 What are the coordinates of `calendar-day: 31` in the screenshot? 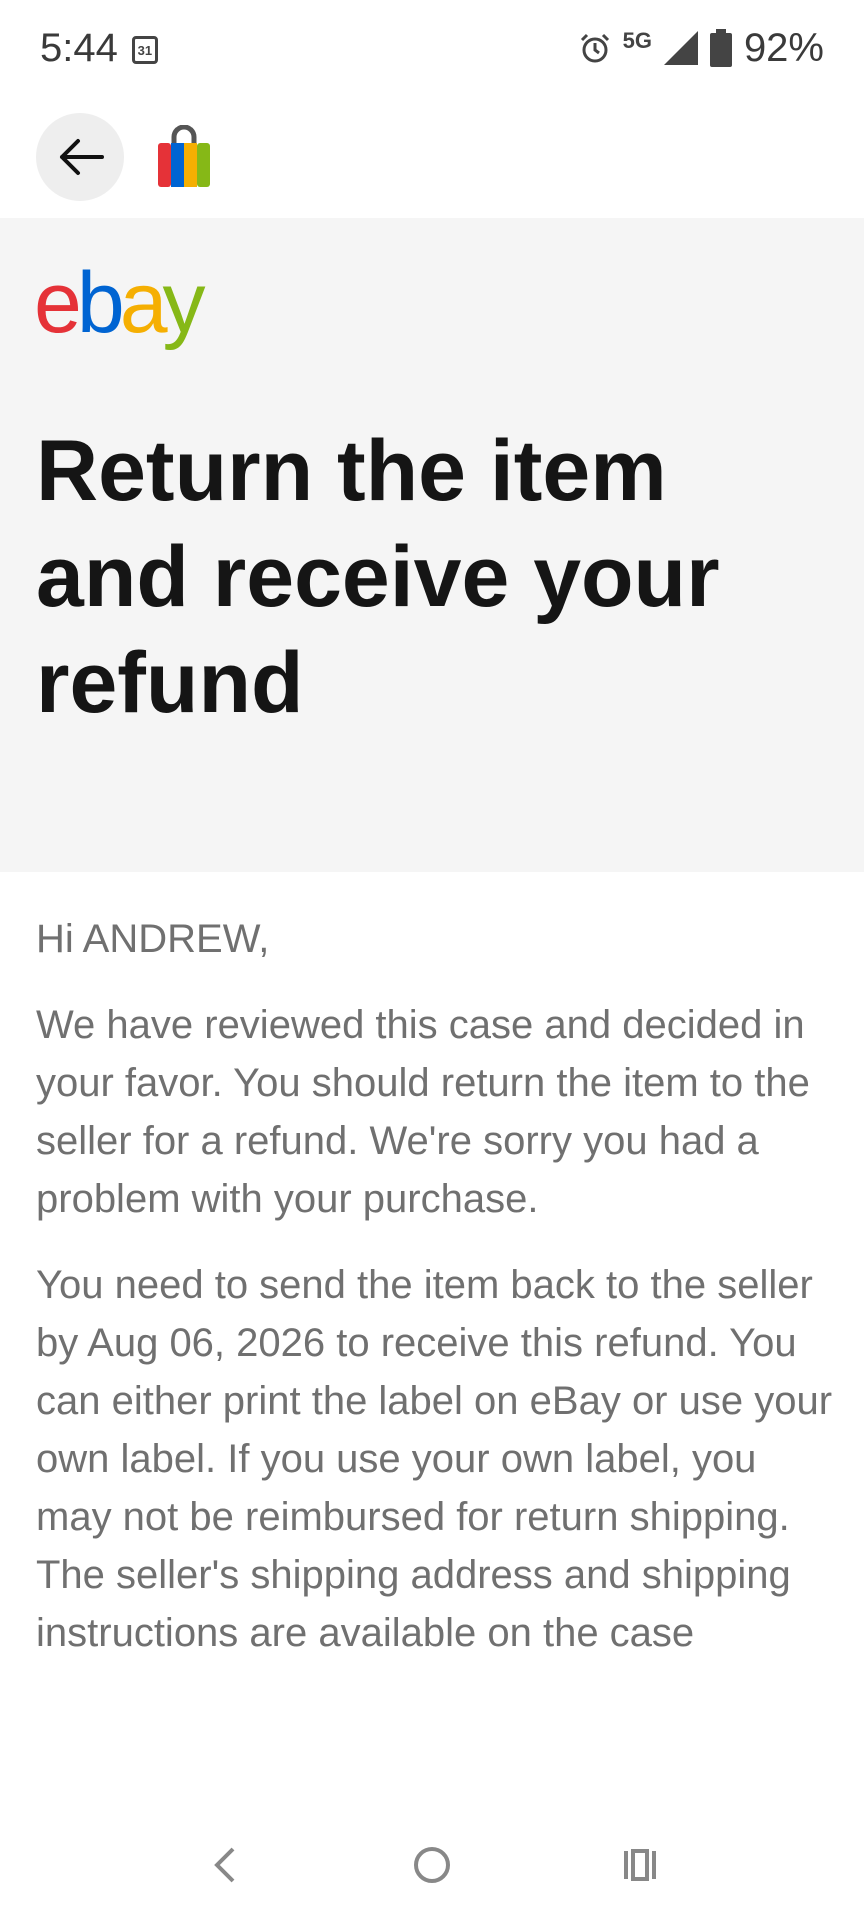 It's located at (145, 50).